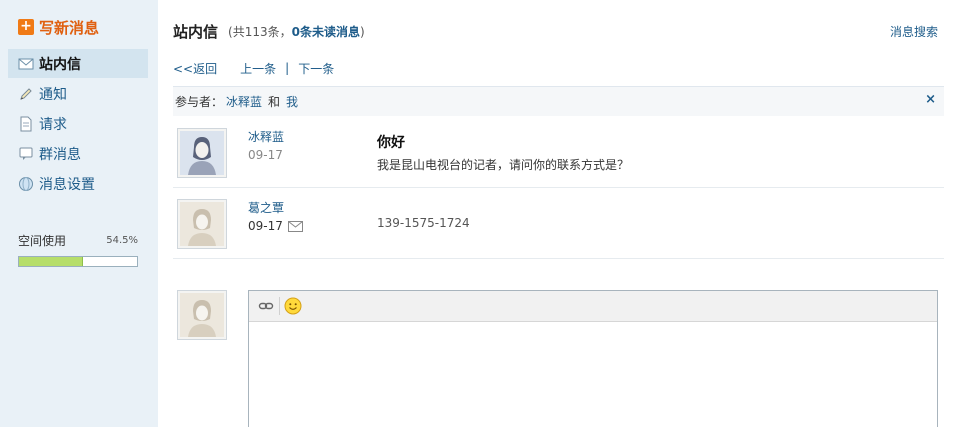 Image resolution: width=957 pixels, height=427 pixels. Describe the element at coordinates (558, 31) in the screenshot. I see `header: 站内信 (共113条，0条未读消息) 消息搜索` at that location.